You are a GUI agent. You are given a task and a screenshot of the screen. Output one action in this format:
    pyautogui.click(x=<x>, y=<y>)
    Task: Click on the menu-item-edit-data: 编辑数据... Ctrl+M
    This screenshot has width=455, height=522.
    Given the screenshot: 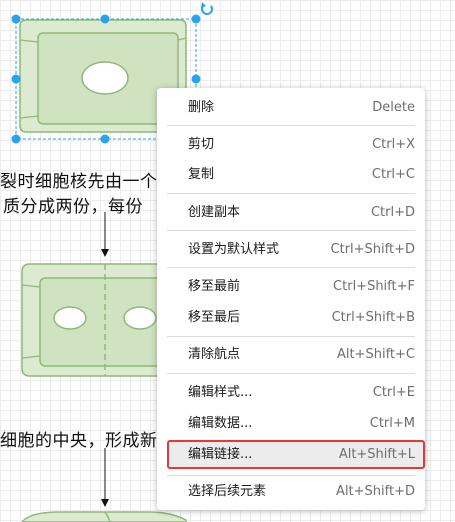 What is the action you would take?
    pyautogui.click(x=291, y=423)
    